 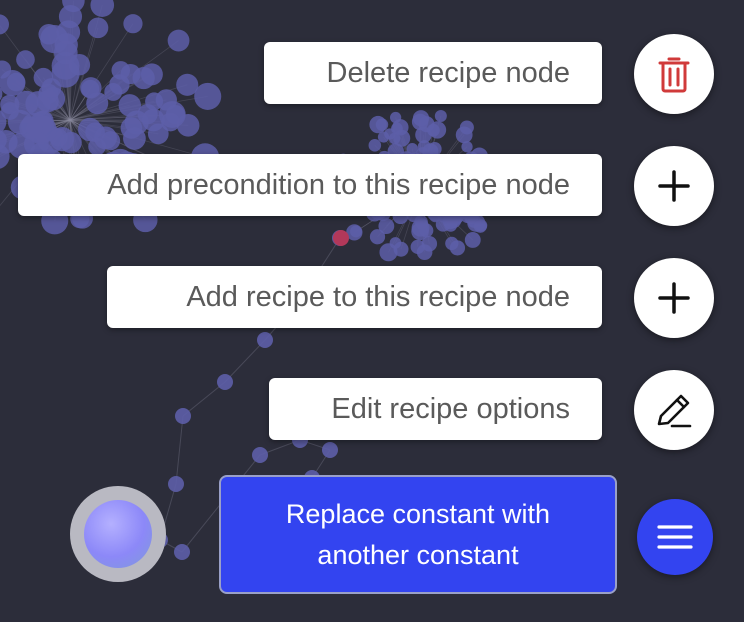 I want to click on menu-button, so click(x=675, y=537).